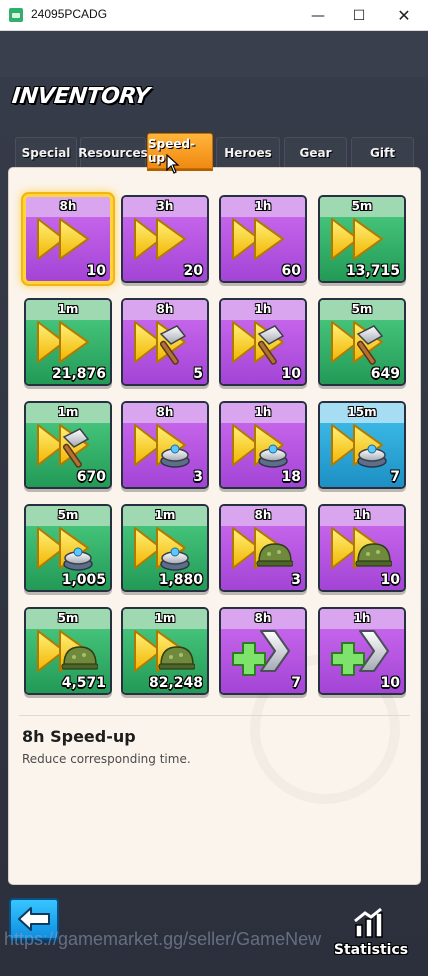 The image size is (428, 976). Describe the element at coordinates (106, 759) in the screenshot. I see `detail-description: Reduce corresponding time.` at that location.